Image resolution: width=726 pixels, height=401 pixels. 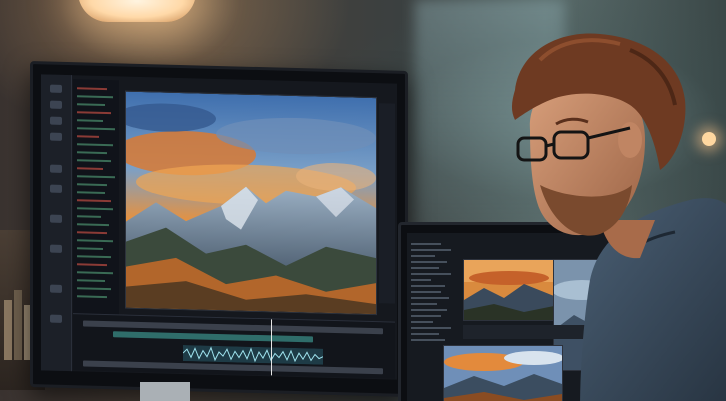 What do you see at coordinates (387, 203) in the screenshot?
I see `properties-panel` at bounding box center [387, 203].